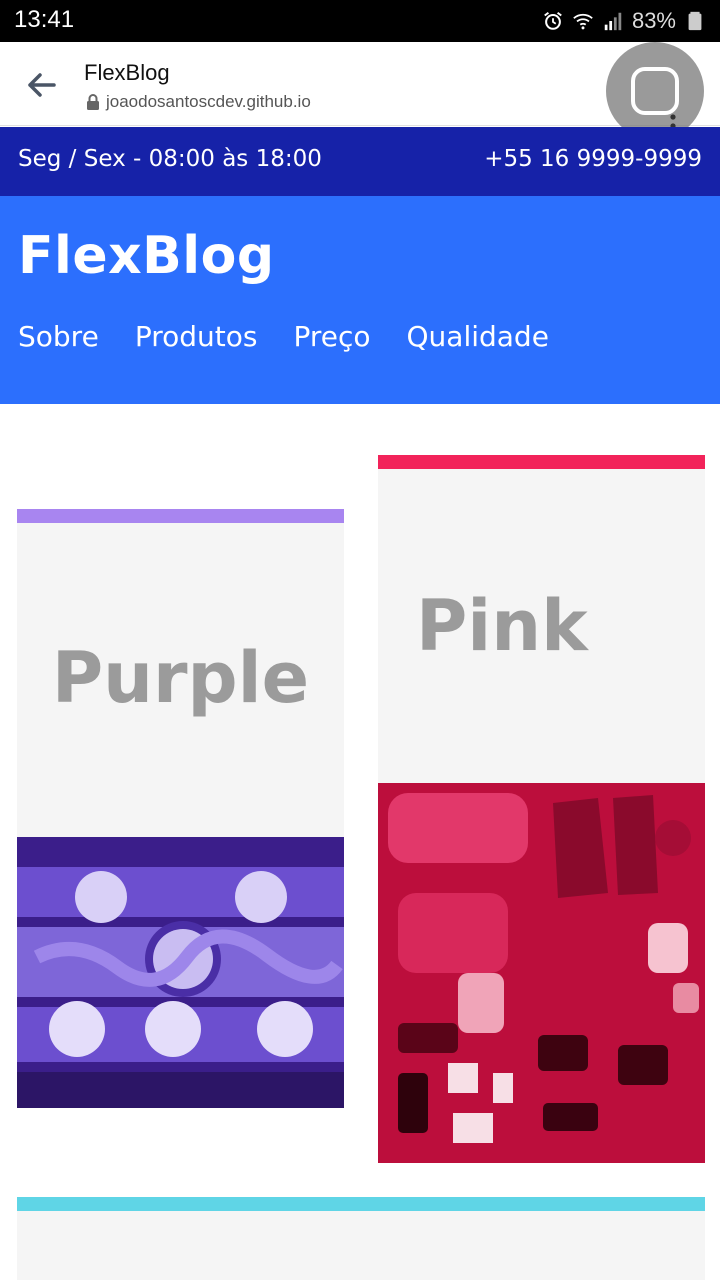 The width and height of the screenshot is (720, 1280). Describe the element at coordinates (93, 102) in the screenshot. I see `lock-icon` at that location.